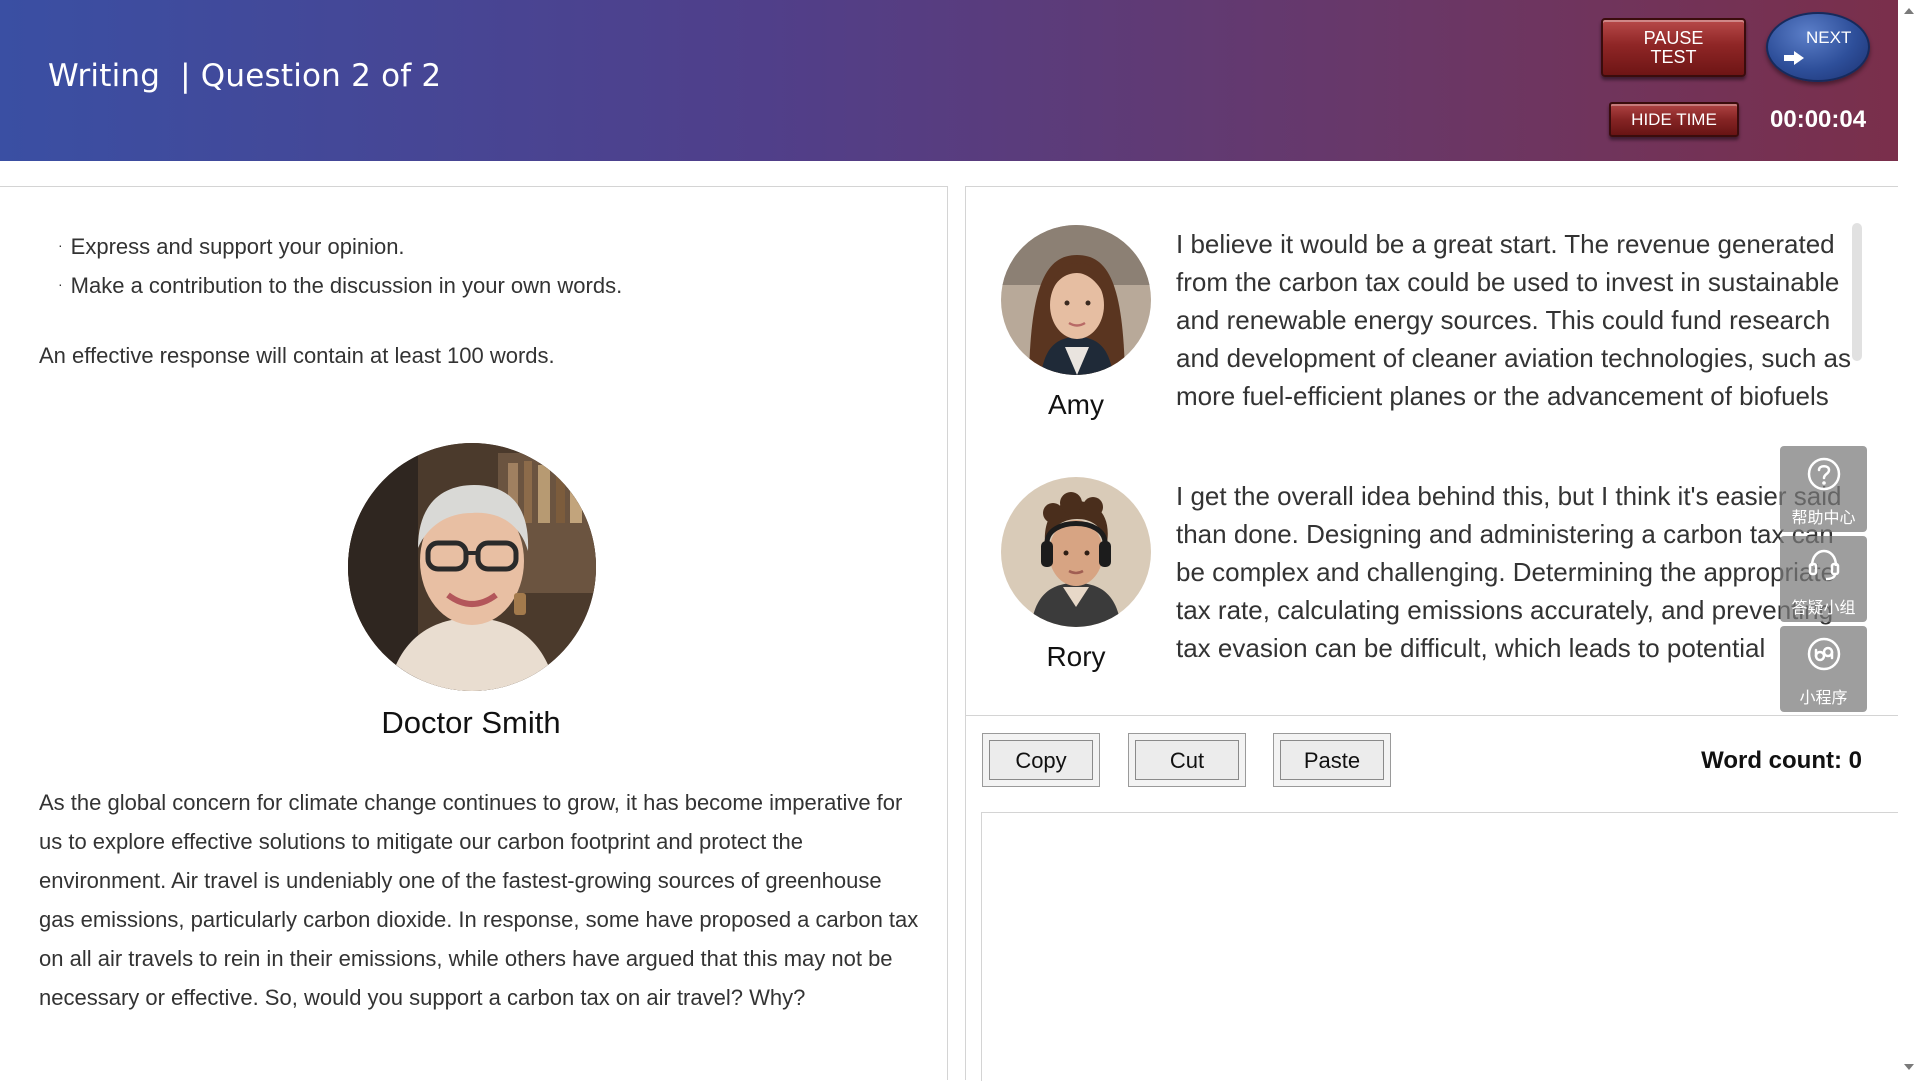 The image size is (1920, 1081). I want to click on page-scrollbar, so click(1909, 540).